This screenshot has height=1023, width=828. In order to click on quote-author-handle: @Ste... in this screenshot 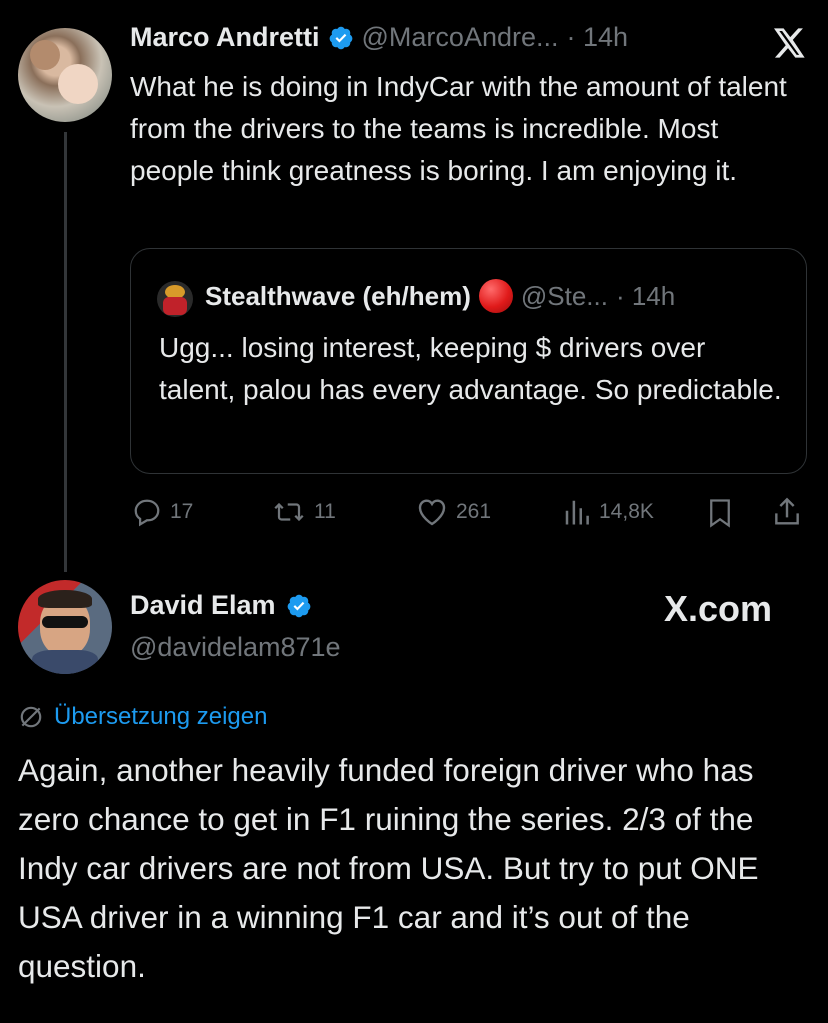, I will do `click(564, 295)`.